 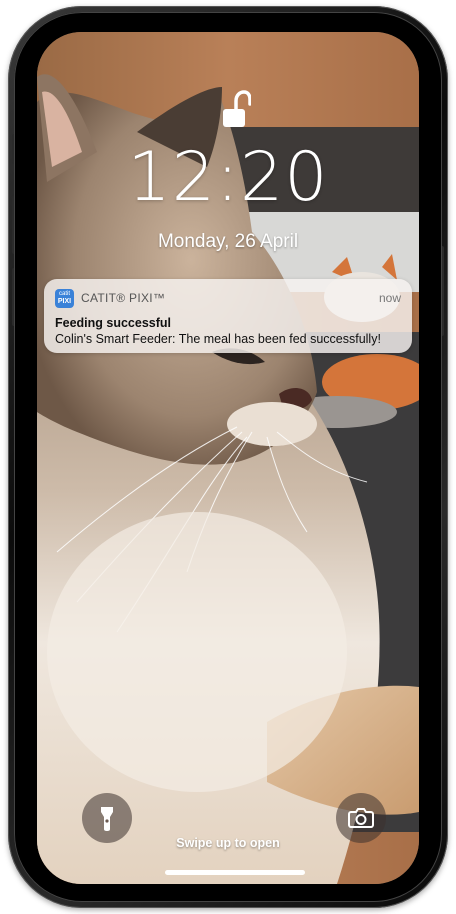 What do you see at coordinates (235, 872) in the screenshot?
I see `home-indicator` at bounding box center [235, 872].